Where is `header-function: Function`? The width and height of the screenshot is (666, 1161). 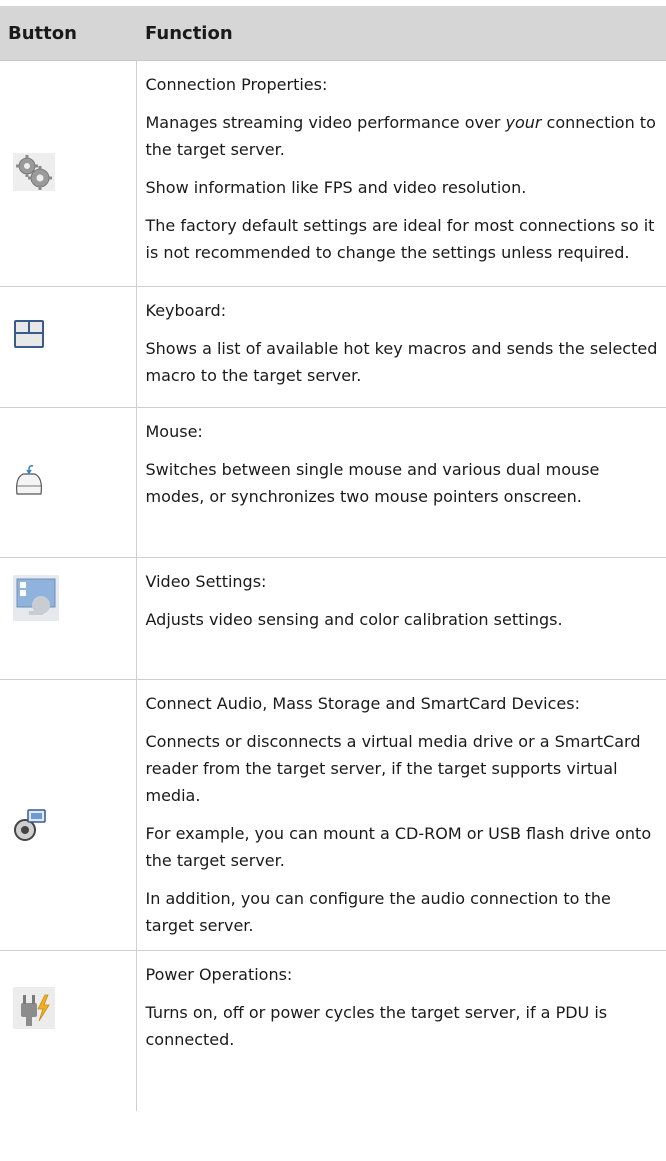 header-function: Function is located at coordinates (401, 33).